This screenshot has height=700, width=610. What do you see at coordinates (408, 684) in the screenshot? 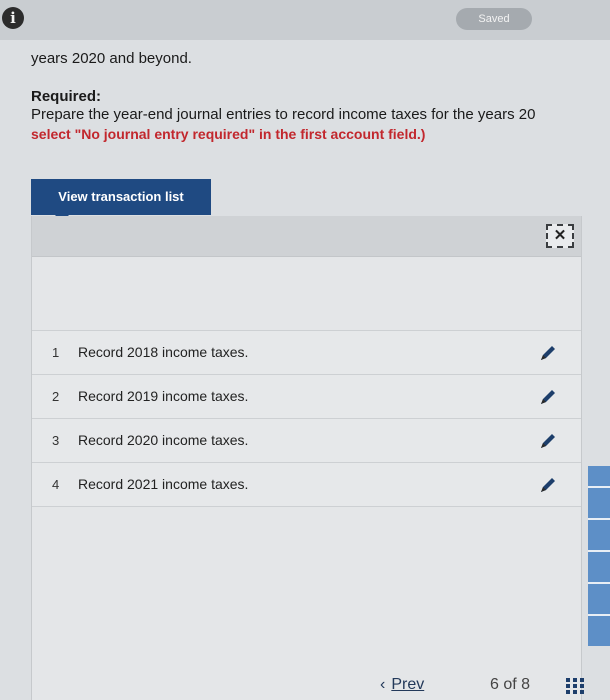
I see `prev-label: Prev` at bounding box center [408, 684].